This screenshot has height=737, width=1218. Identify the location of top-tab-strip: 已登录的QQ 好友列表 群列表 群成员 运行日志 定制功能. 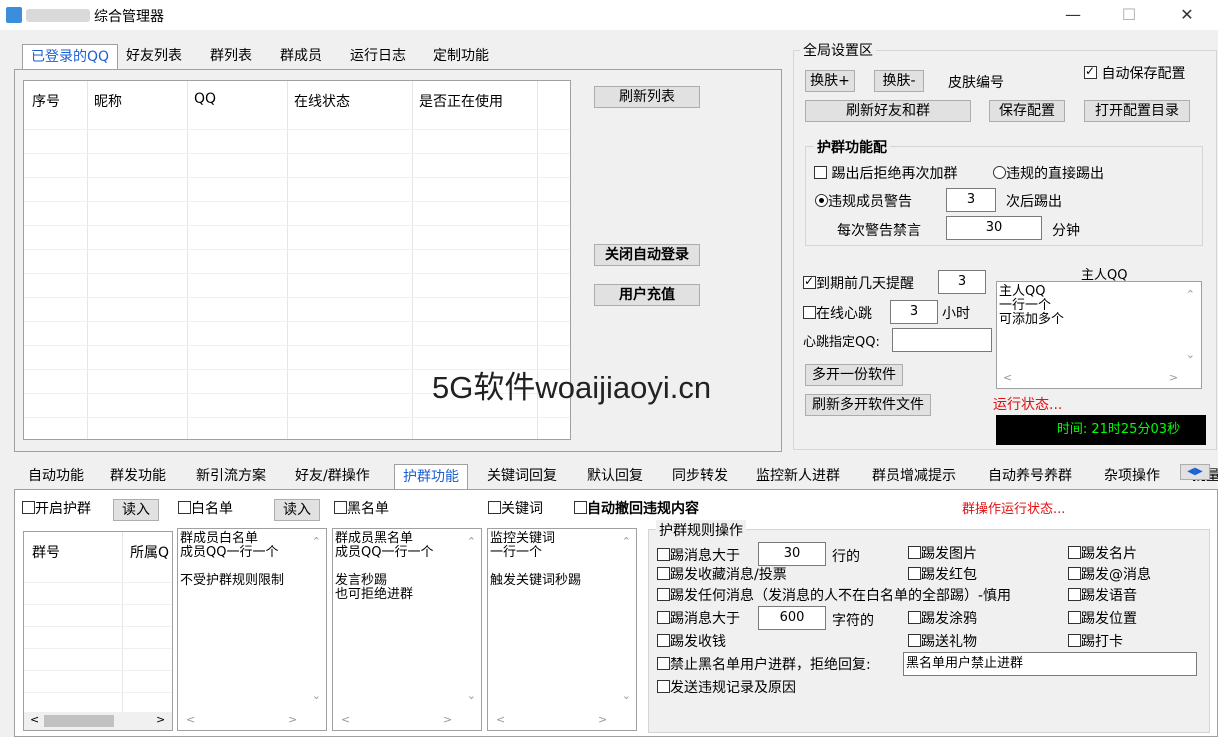
(399, 57).